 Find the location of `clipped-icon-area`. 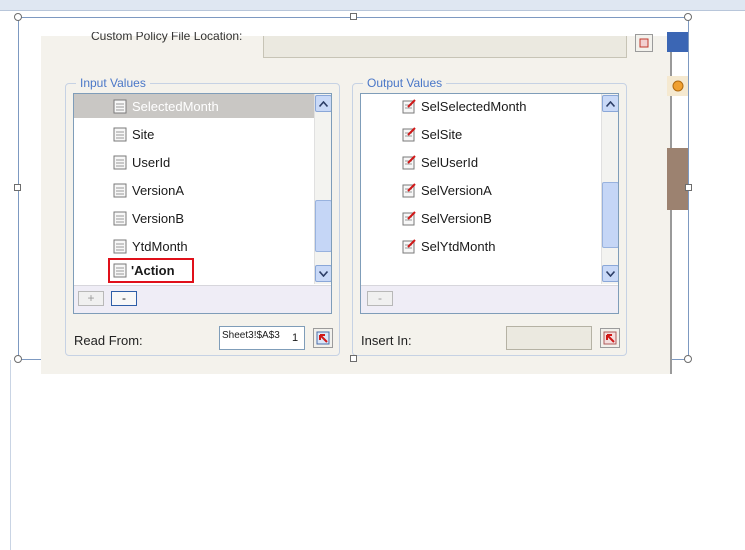

clipped-icon-area is located at coordinates (677, 86).